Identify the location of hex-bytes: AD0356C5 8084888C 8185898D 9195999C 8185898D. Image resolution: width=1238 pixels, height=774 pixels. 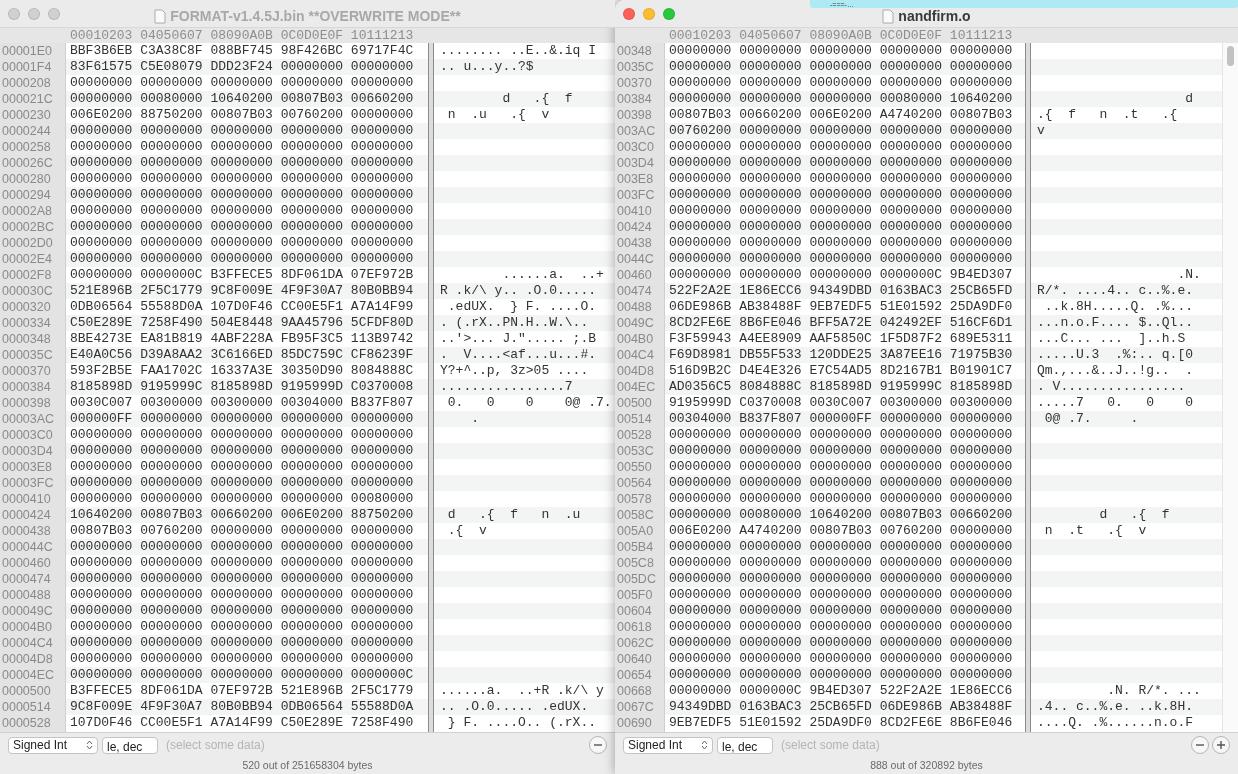
(841, 387).